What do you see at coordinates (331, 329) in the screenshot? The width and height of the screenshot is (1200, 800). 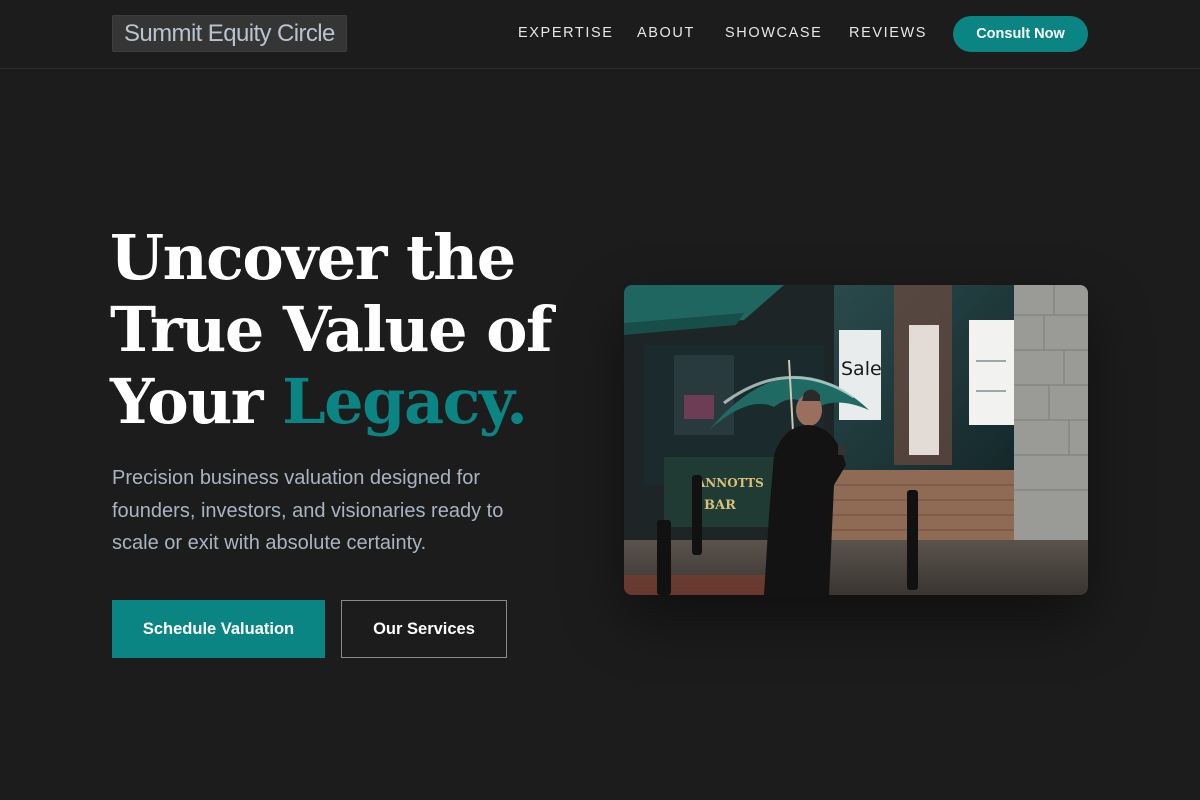 I see `hero-title-line-2: True Value of` at bounding box center [331, 329].